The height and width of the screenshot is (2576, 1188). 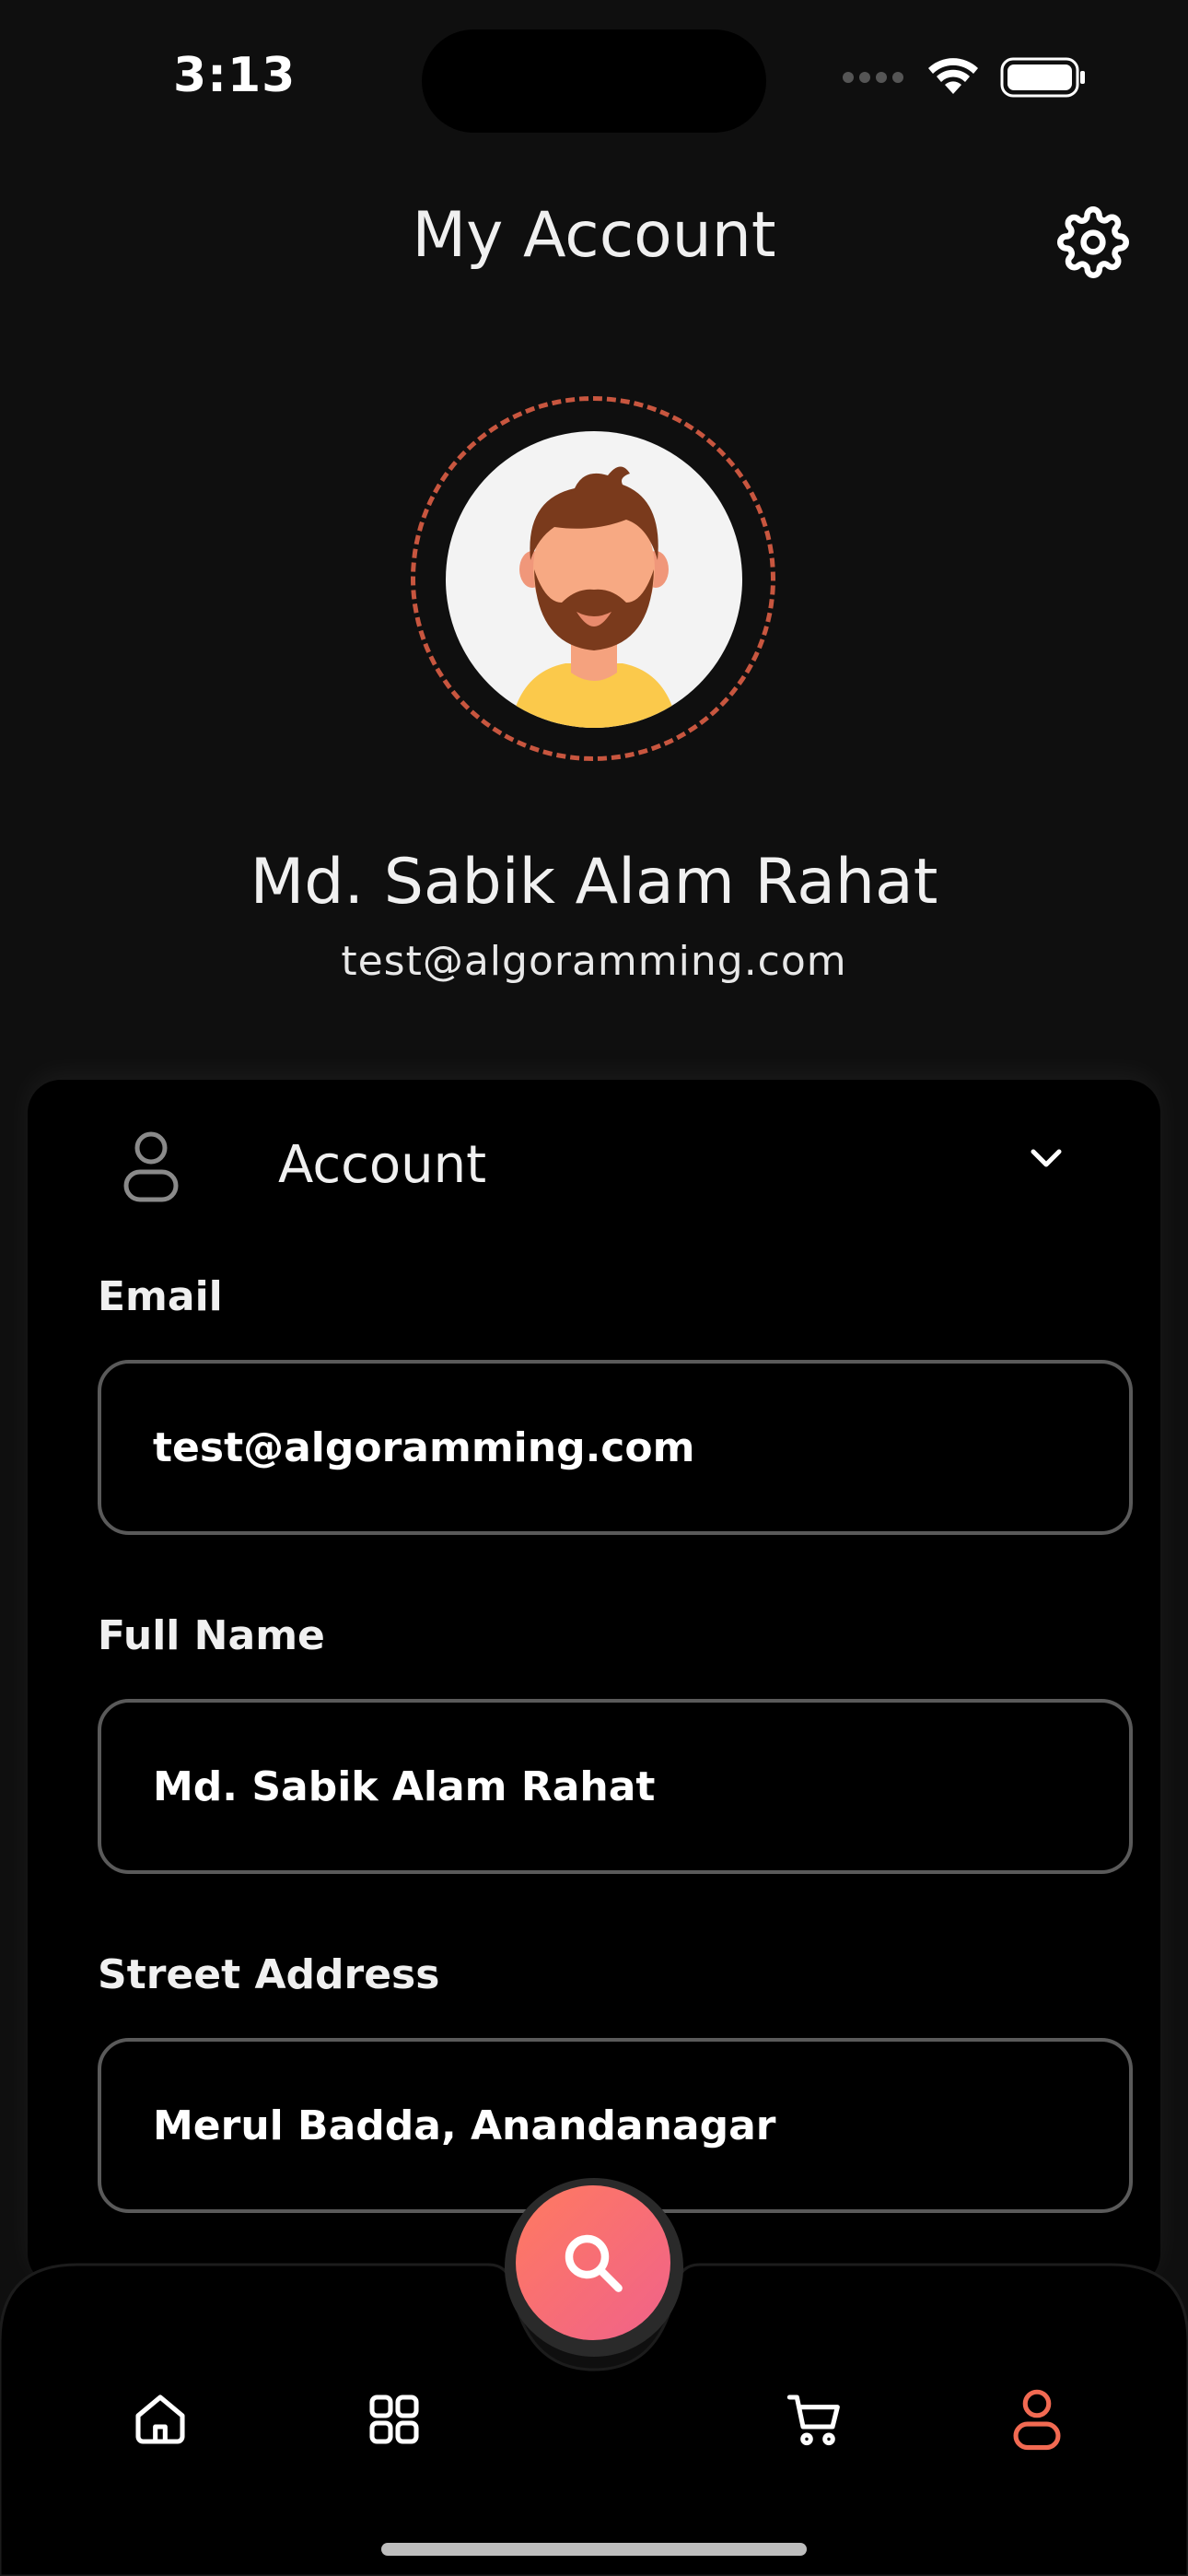 I want to click on full-name-field, so click(x=613, y=1787).